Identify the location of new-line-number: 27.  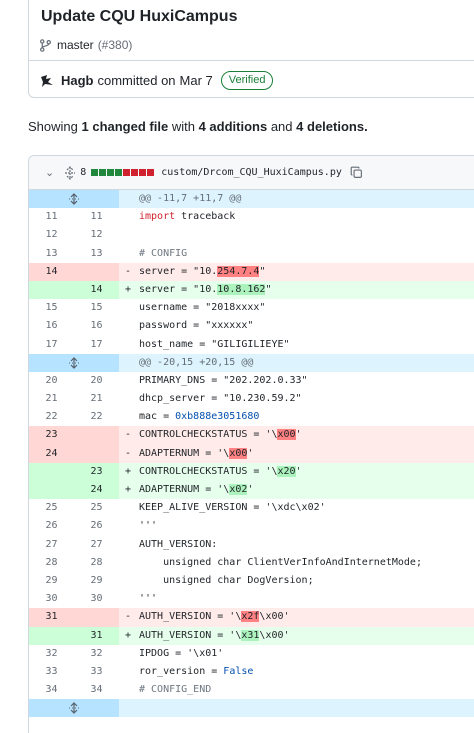
(96, 545).